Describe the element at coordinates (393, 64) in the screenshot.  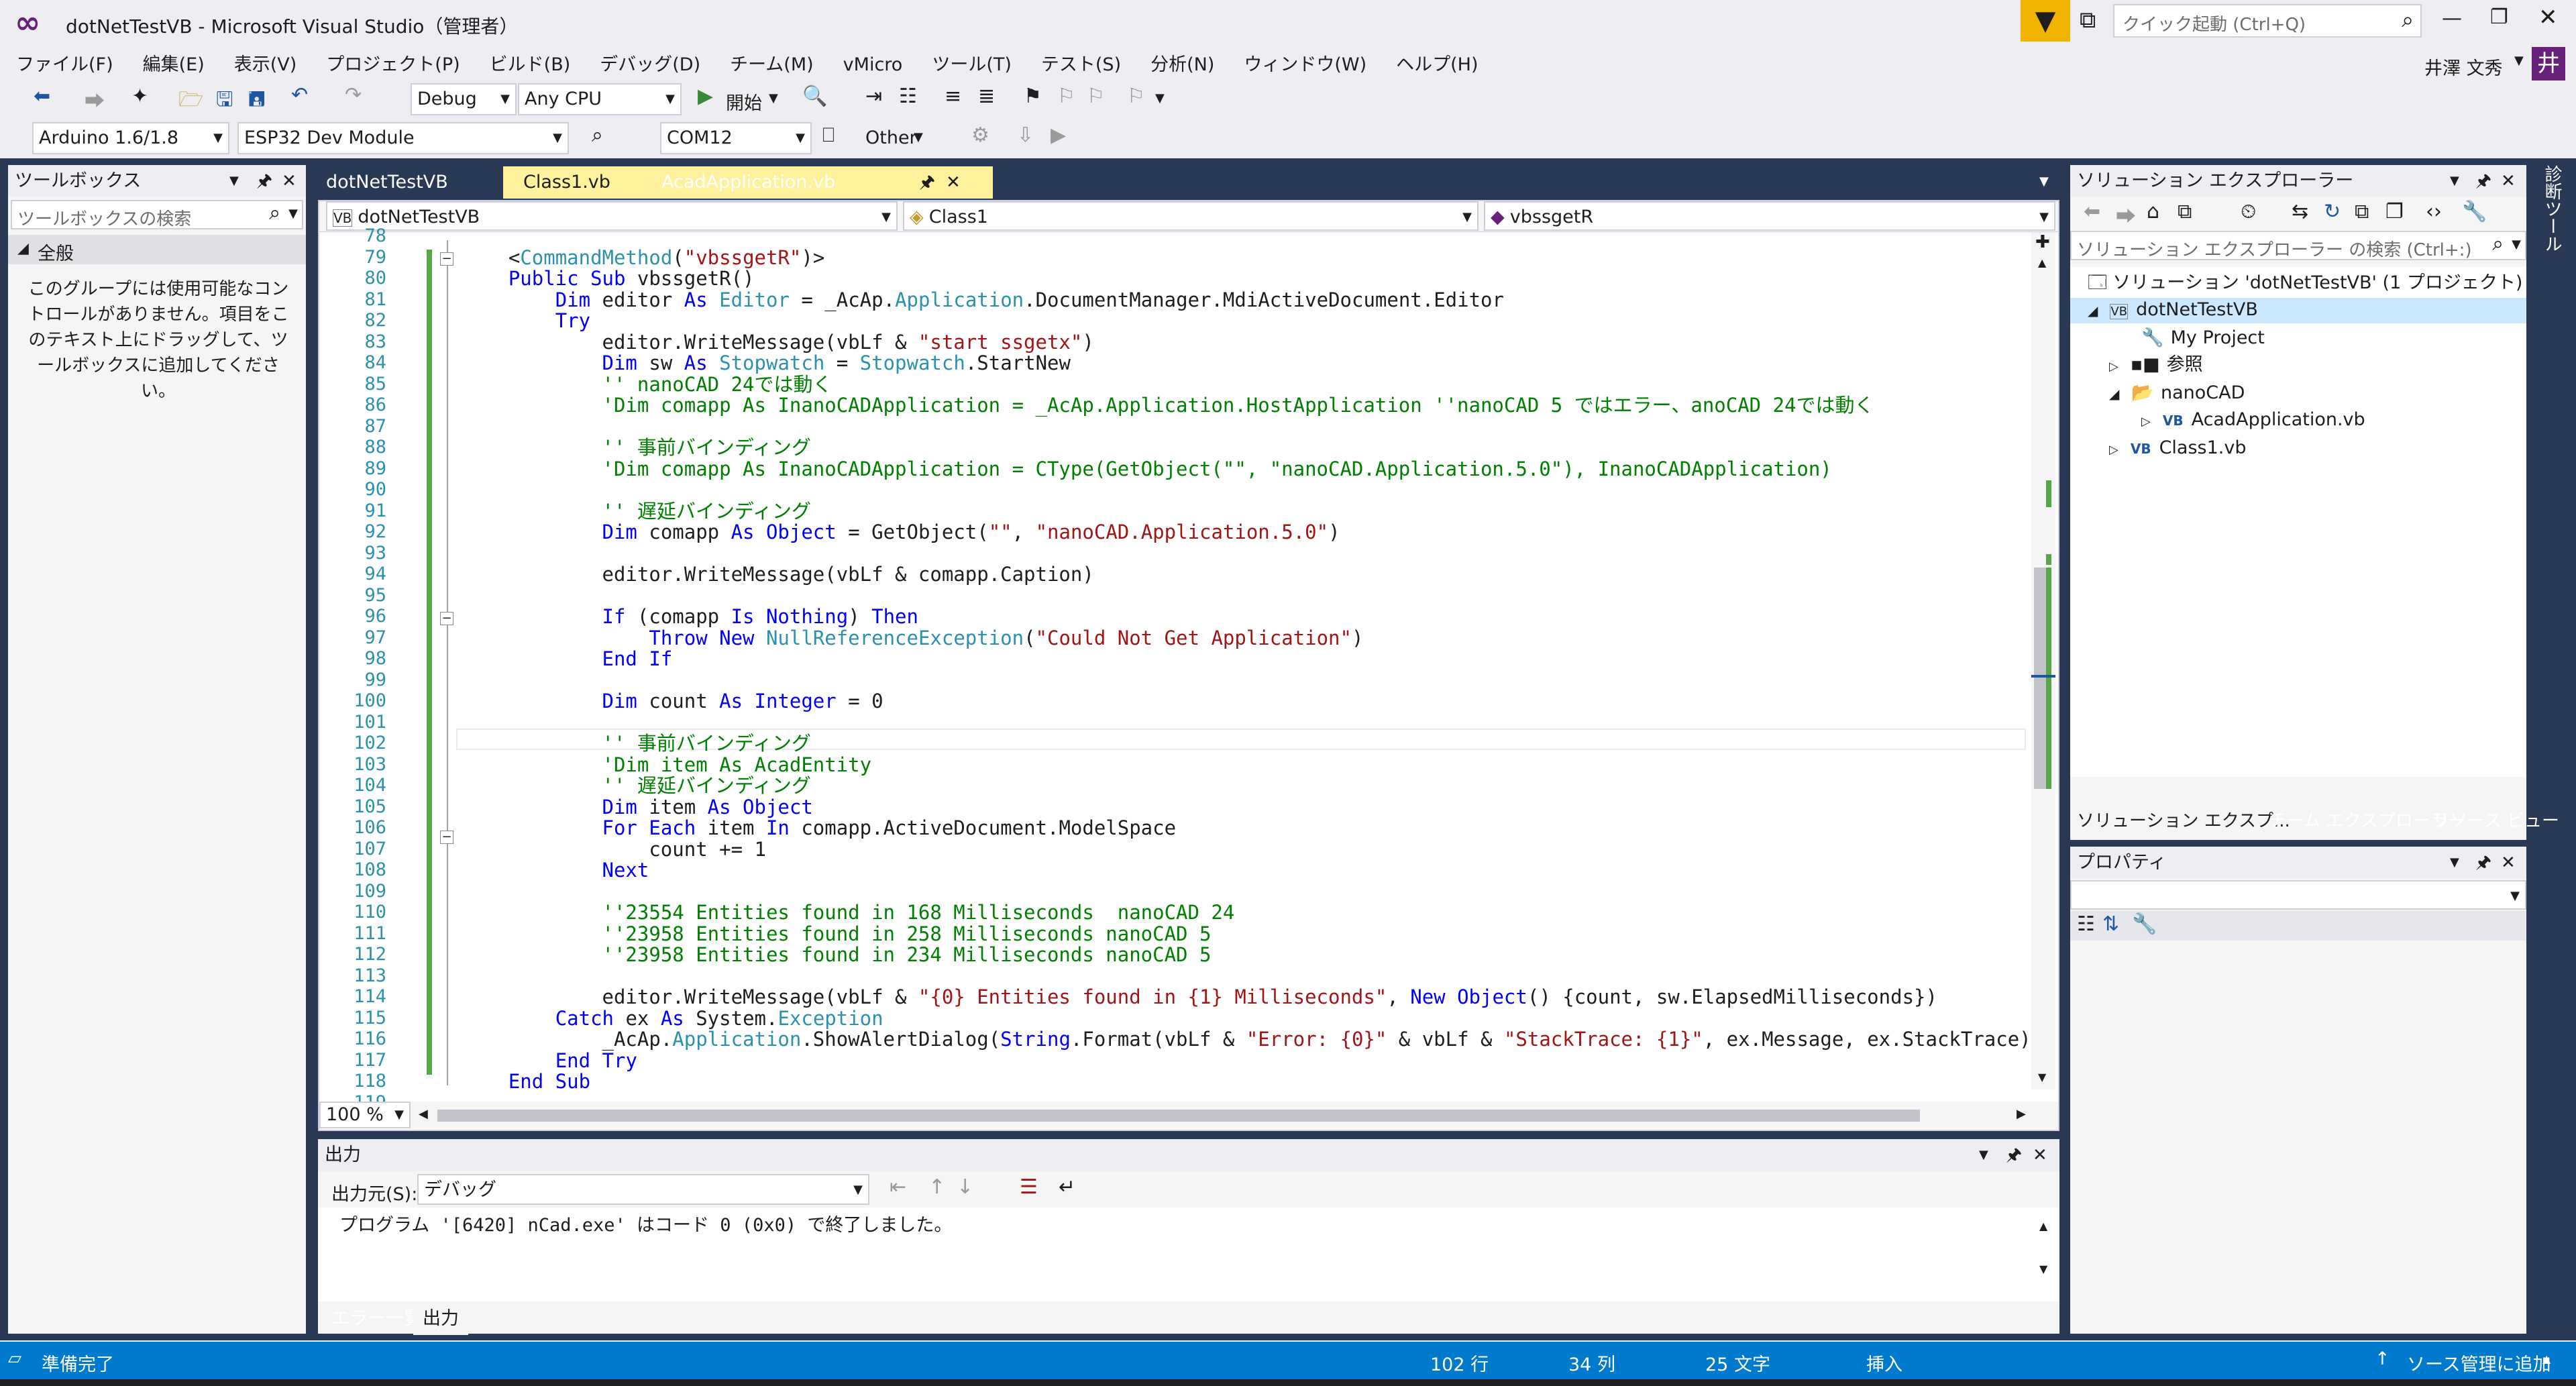
I see `menu-project: プロジェクト(P)` at that location.